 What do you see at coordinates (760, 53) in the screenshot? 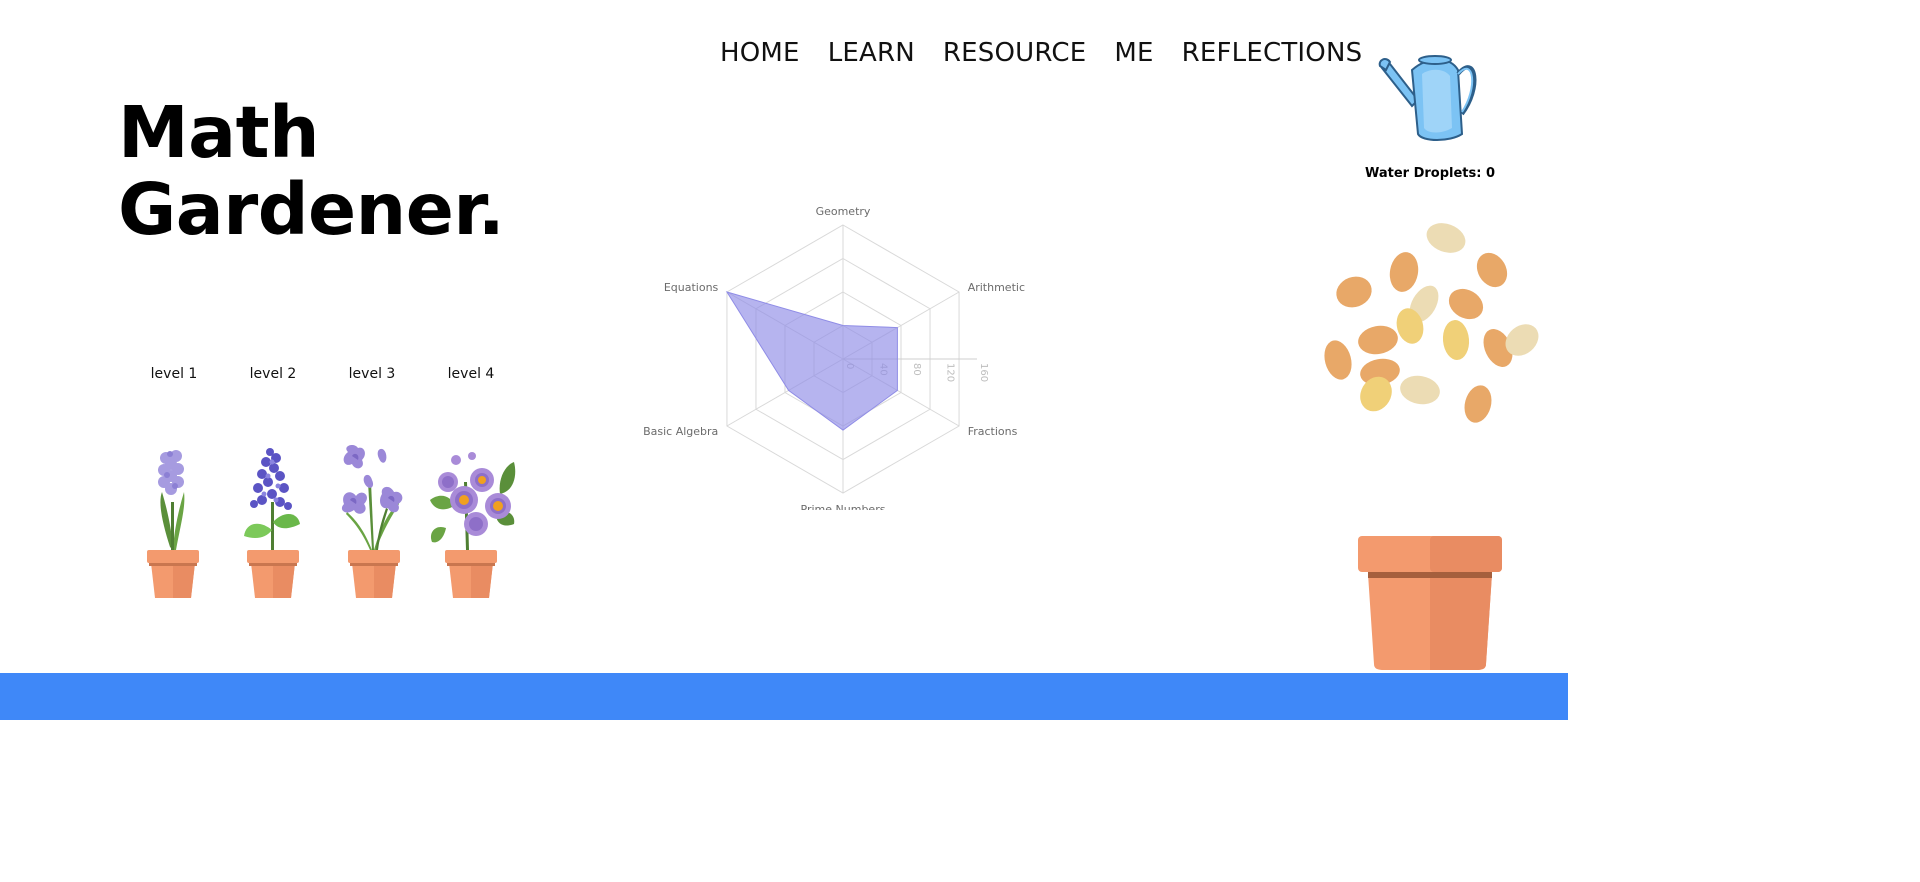
I see `nav-home: HOME` at bounding box center [760, 53].